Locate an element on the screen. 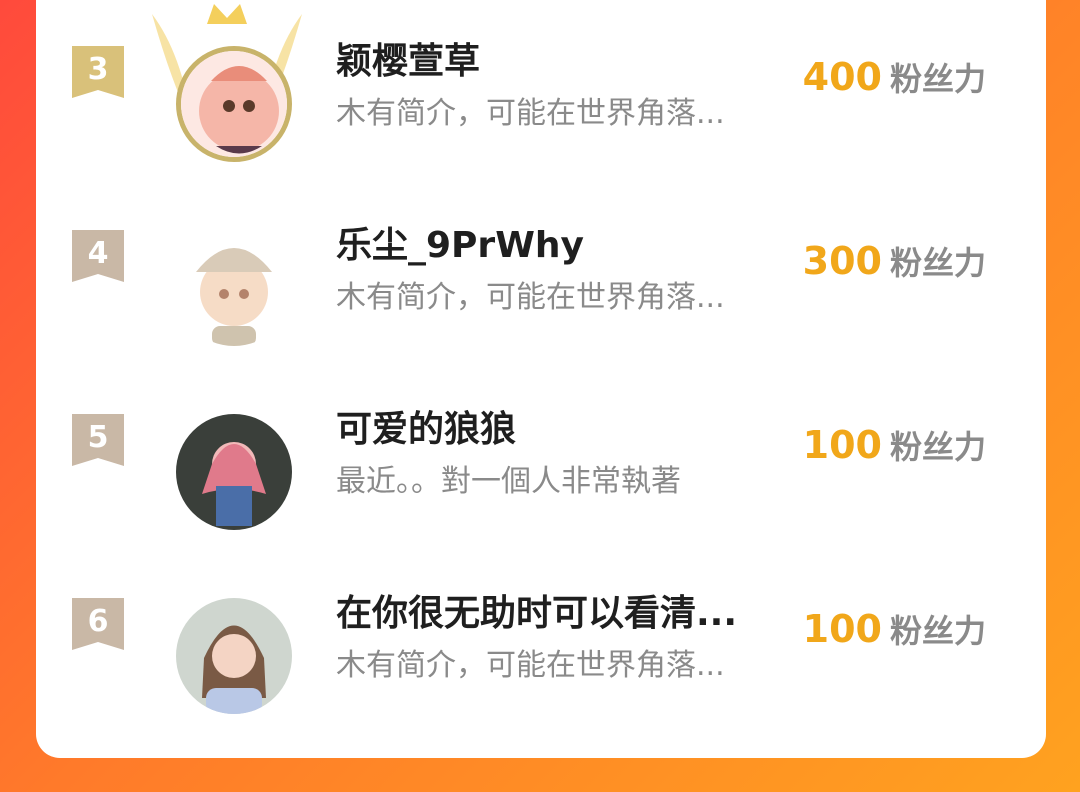  rank-badge: 5 is located at coordinates (98, 440).